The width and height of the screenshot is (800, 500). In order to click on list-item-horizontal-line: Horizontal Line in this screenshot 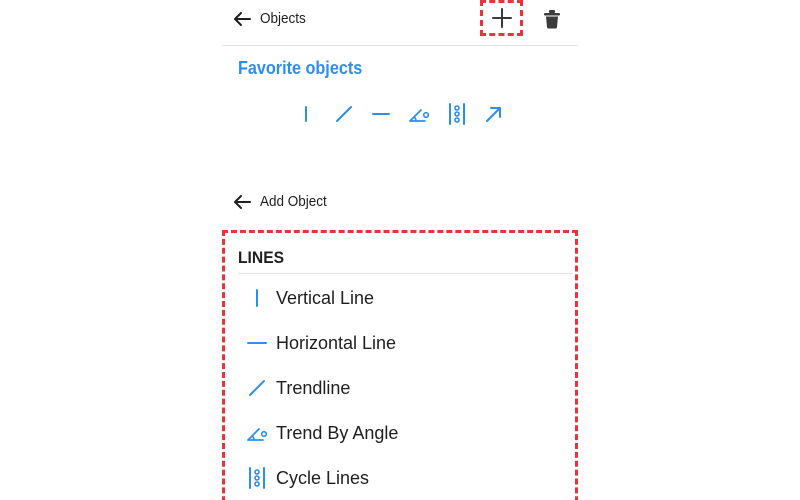, I will do `click(400, 343)`.